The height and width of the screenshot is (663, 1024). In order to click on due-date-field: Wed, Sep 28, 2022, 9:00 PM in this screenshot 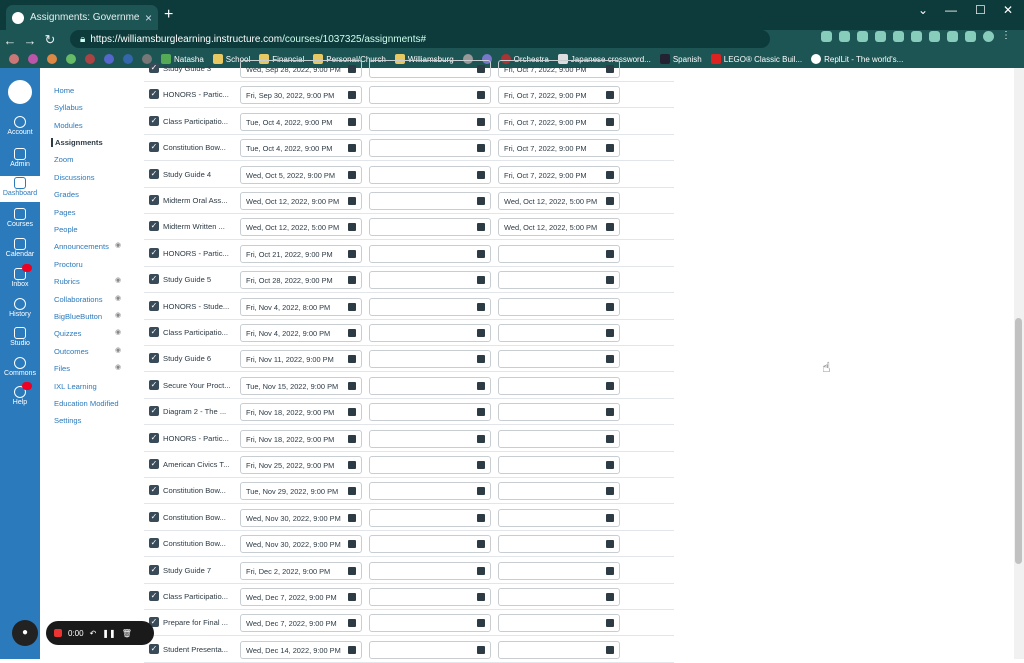, I will do `click(301, 69)`.